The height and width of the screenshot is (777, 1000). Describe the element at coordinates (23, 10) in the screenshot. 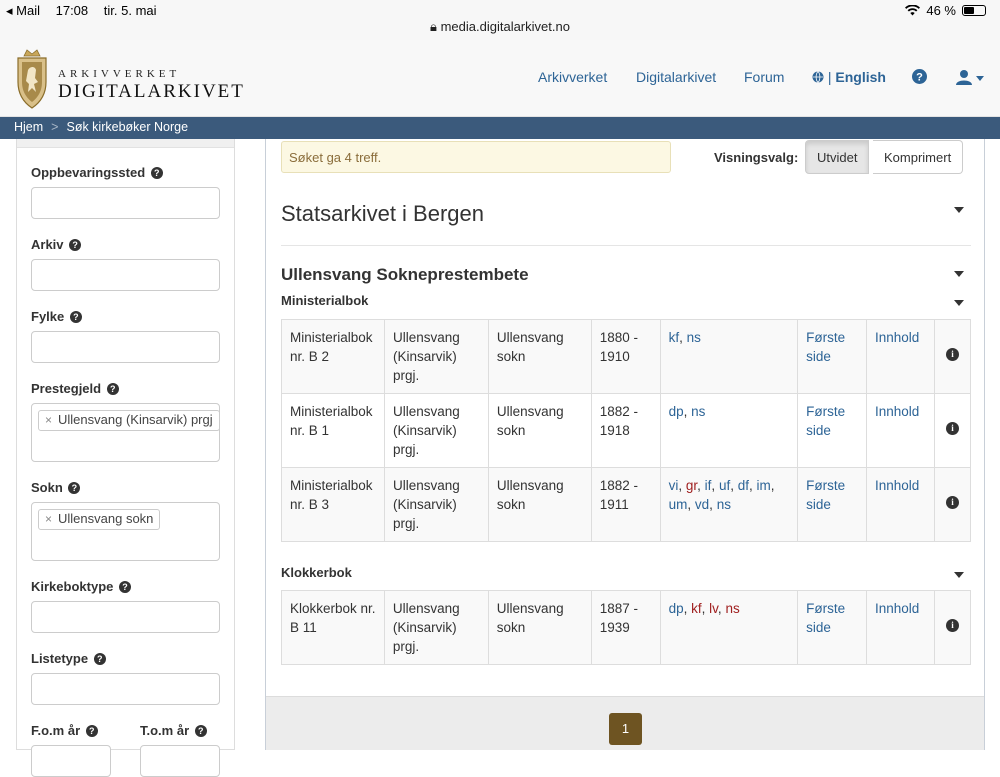

I see `back-to-mail: ◂ Mail` at that location.